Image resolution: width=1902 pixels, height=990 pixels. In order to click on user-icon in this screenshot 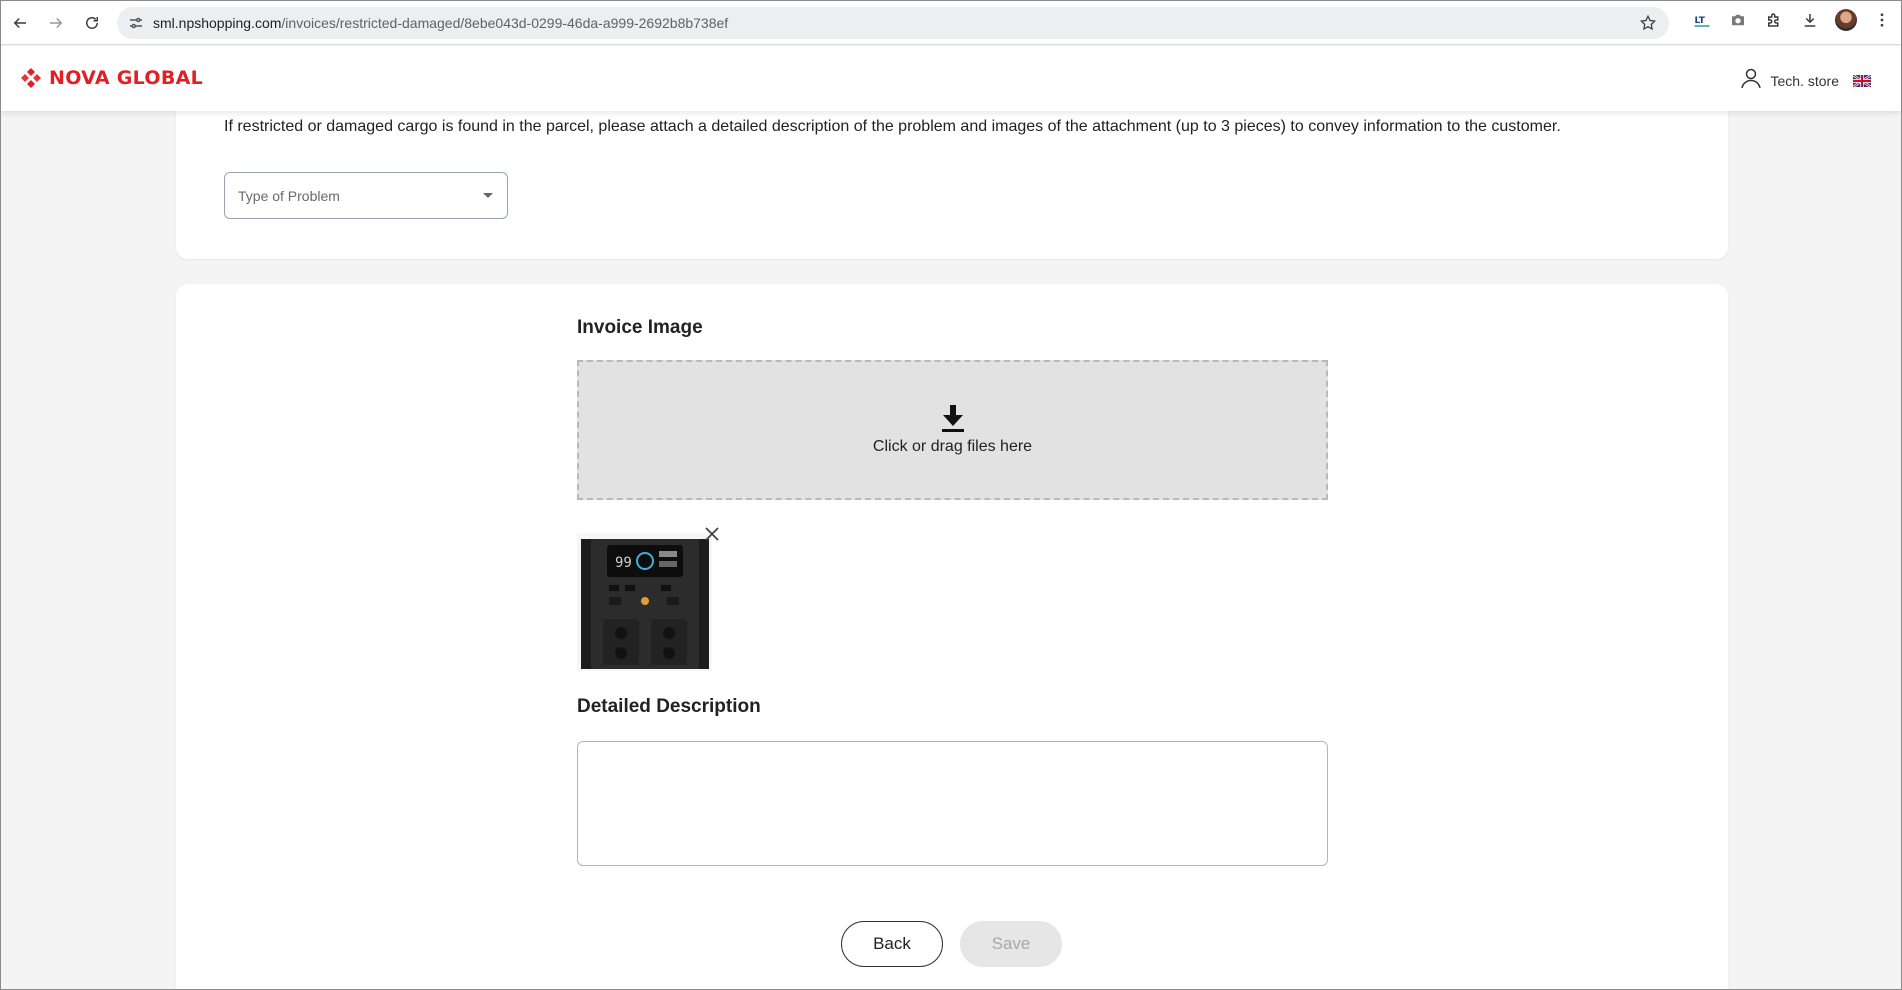, I will do `click(1751, 80)`.